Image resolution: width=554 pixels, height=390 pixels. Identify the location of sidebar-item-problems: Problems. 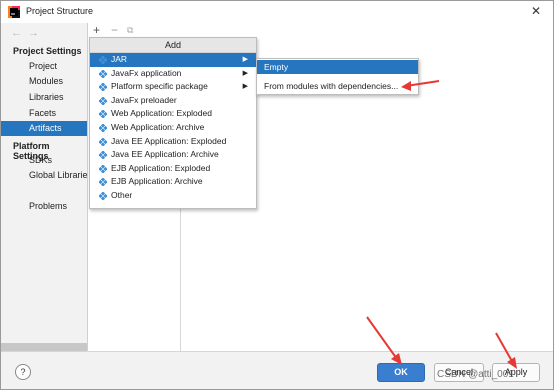
(44, 206).